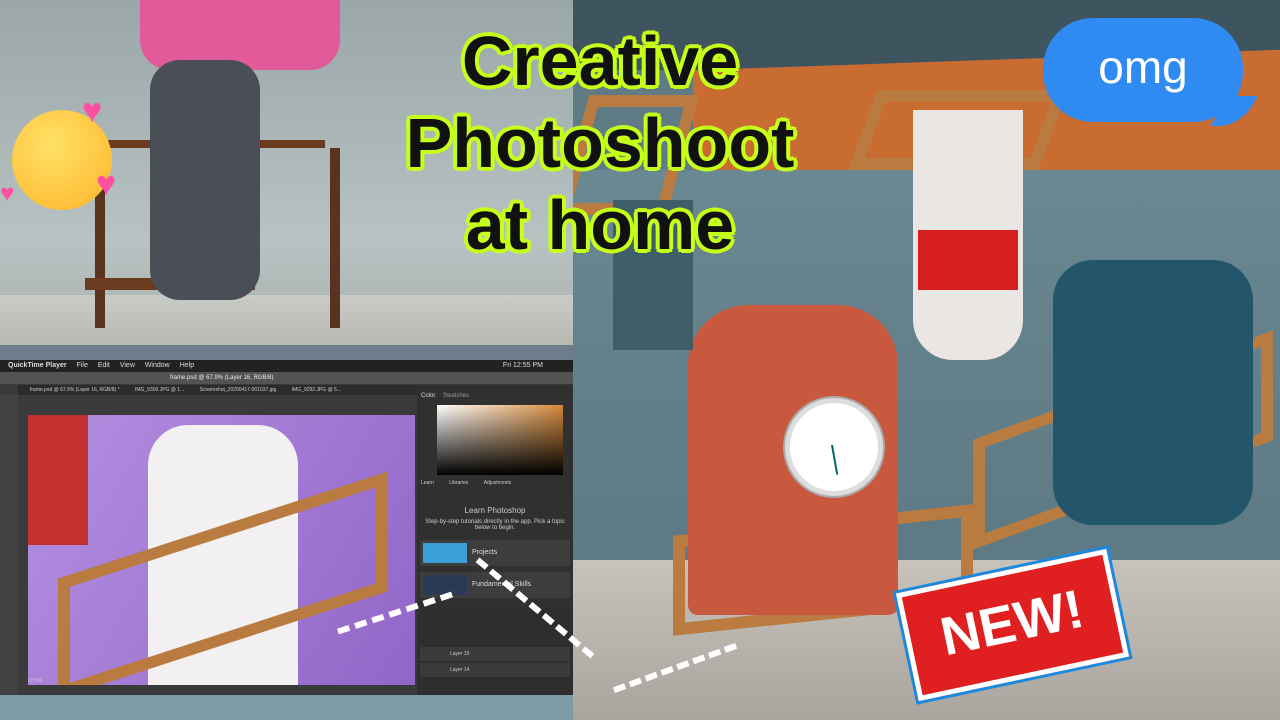 The height and width of the screenshot is (720, 1280). What do you see at coordinates (495, 654) in the screenshot?
I see `layer-row: Layer 15` at bounding box center [495, 654].